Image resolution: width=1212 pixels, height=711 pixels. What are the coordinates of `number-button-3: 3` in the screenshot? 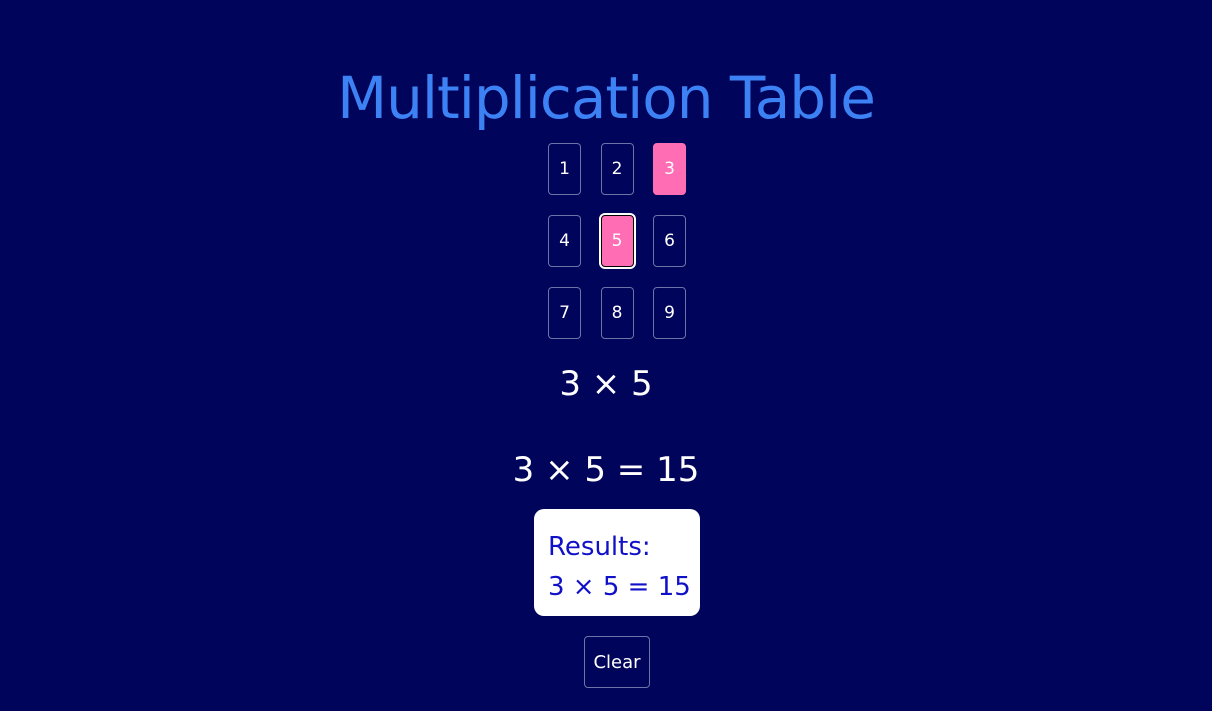 It's located at (669, 169).